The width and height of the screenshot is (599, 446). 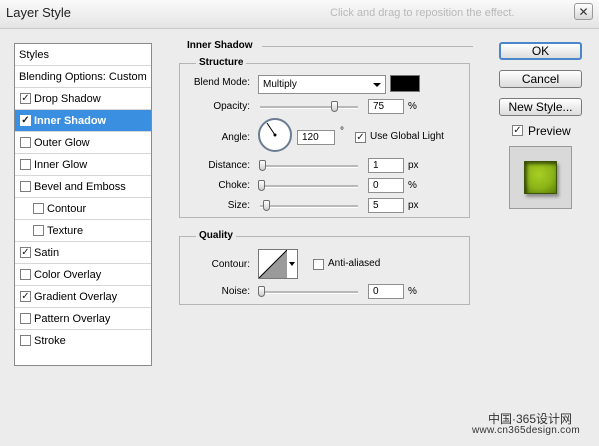 I want to click on choke-input: 0, so click(x=386, y=185).